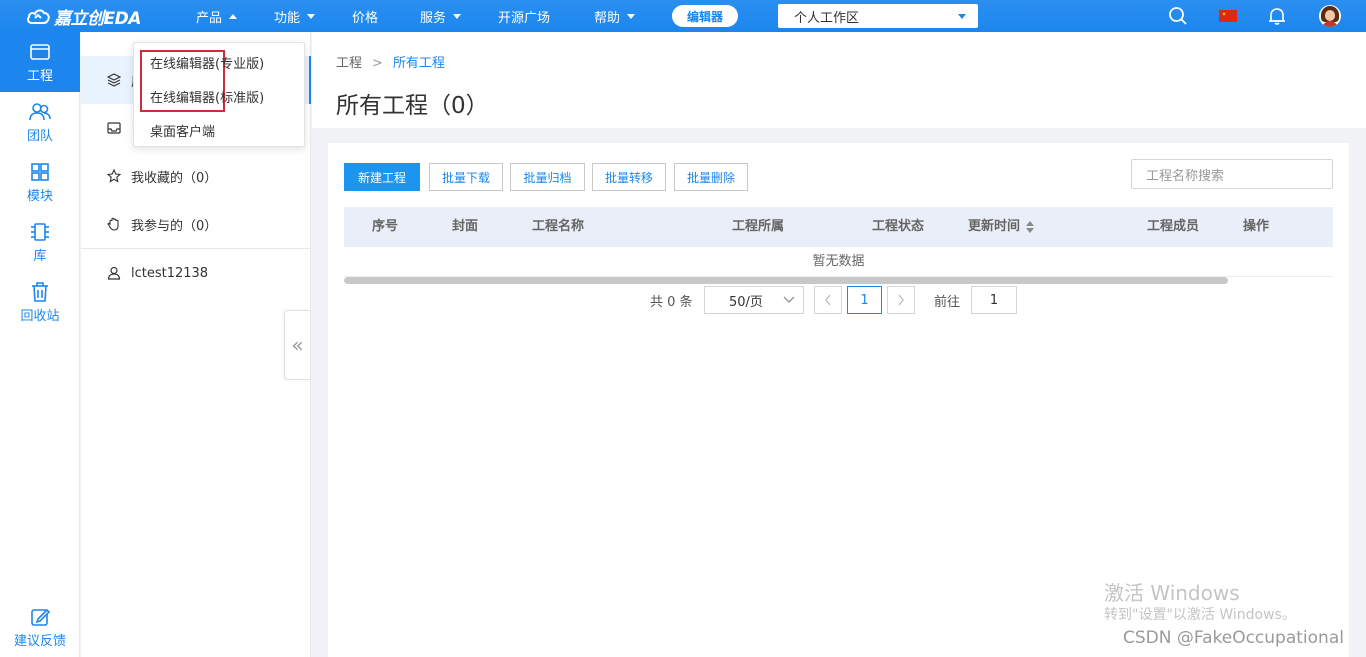  I want to click on page-size-value: 50/页, so click(746, 302).